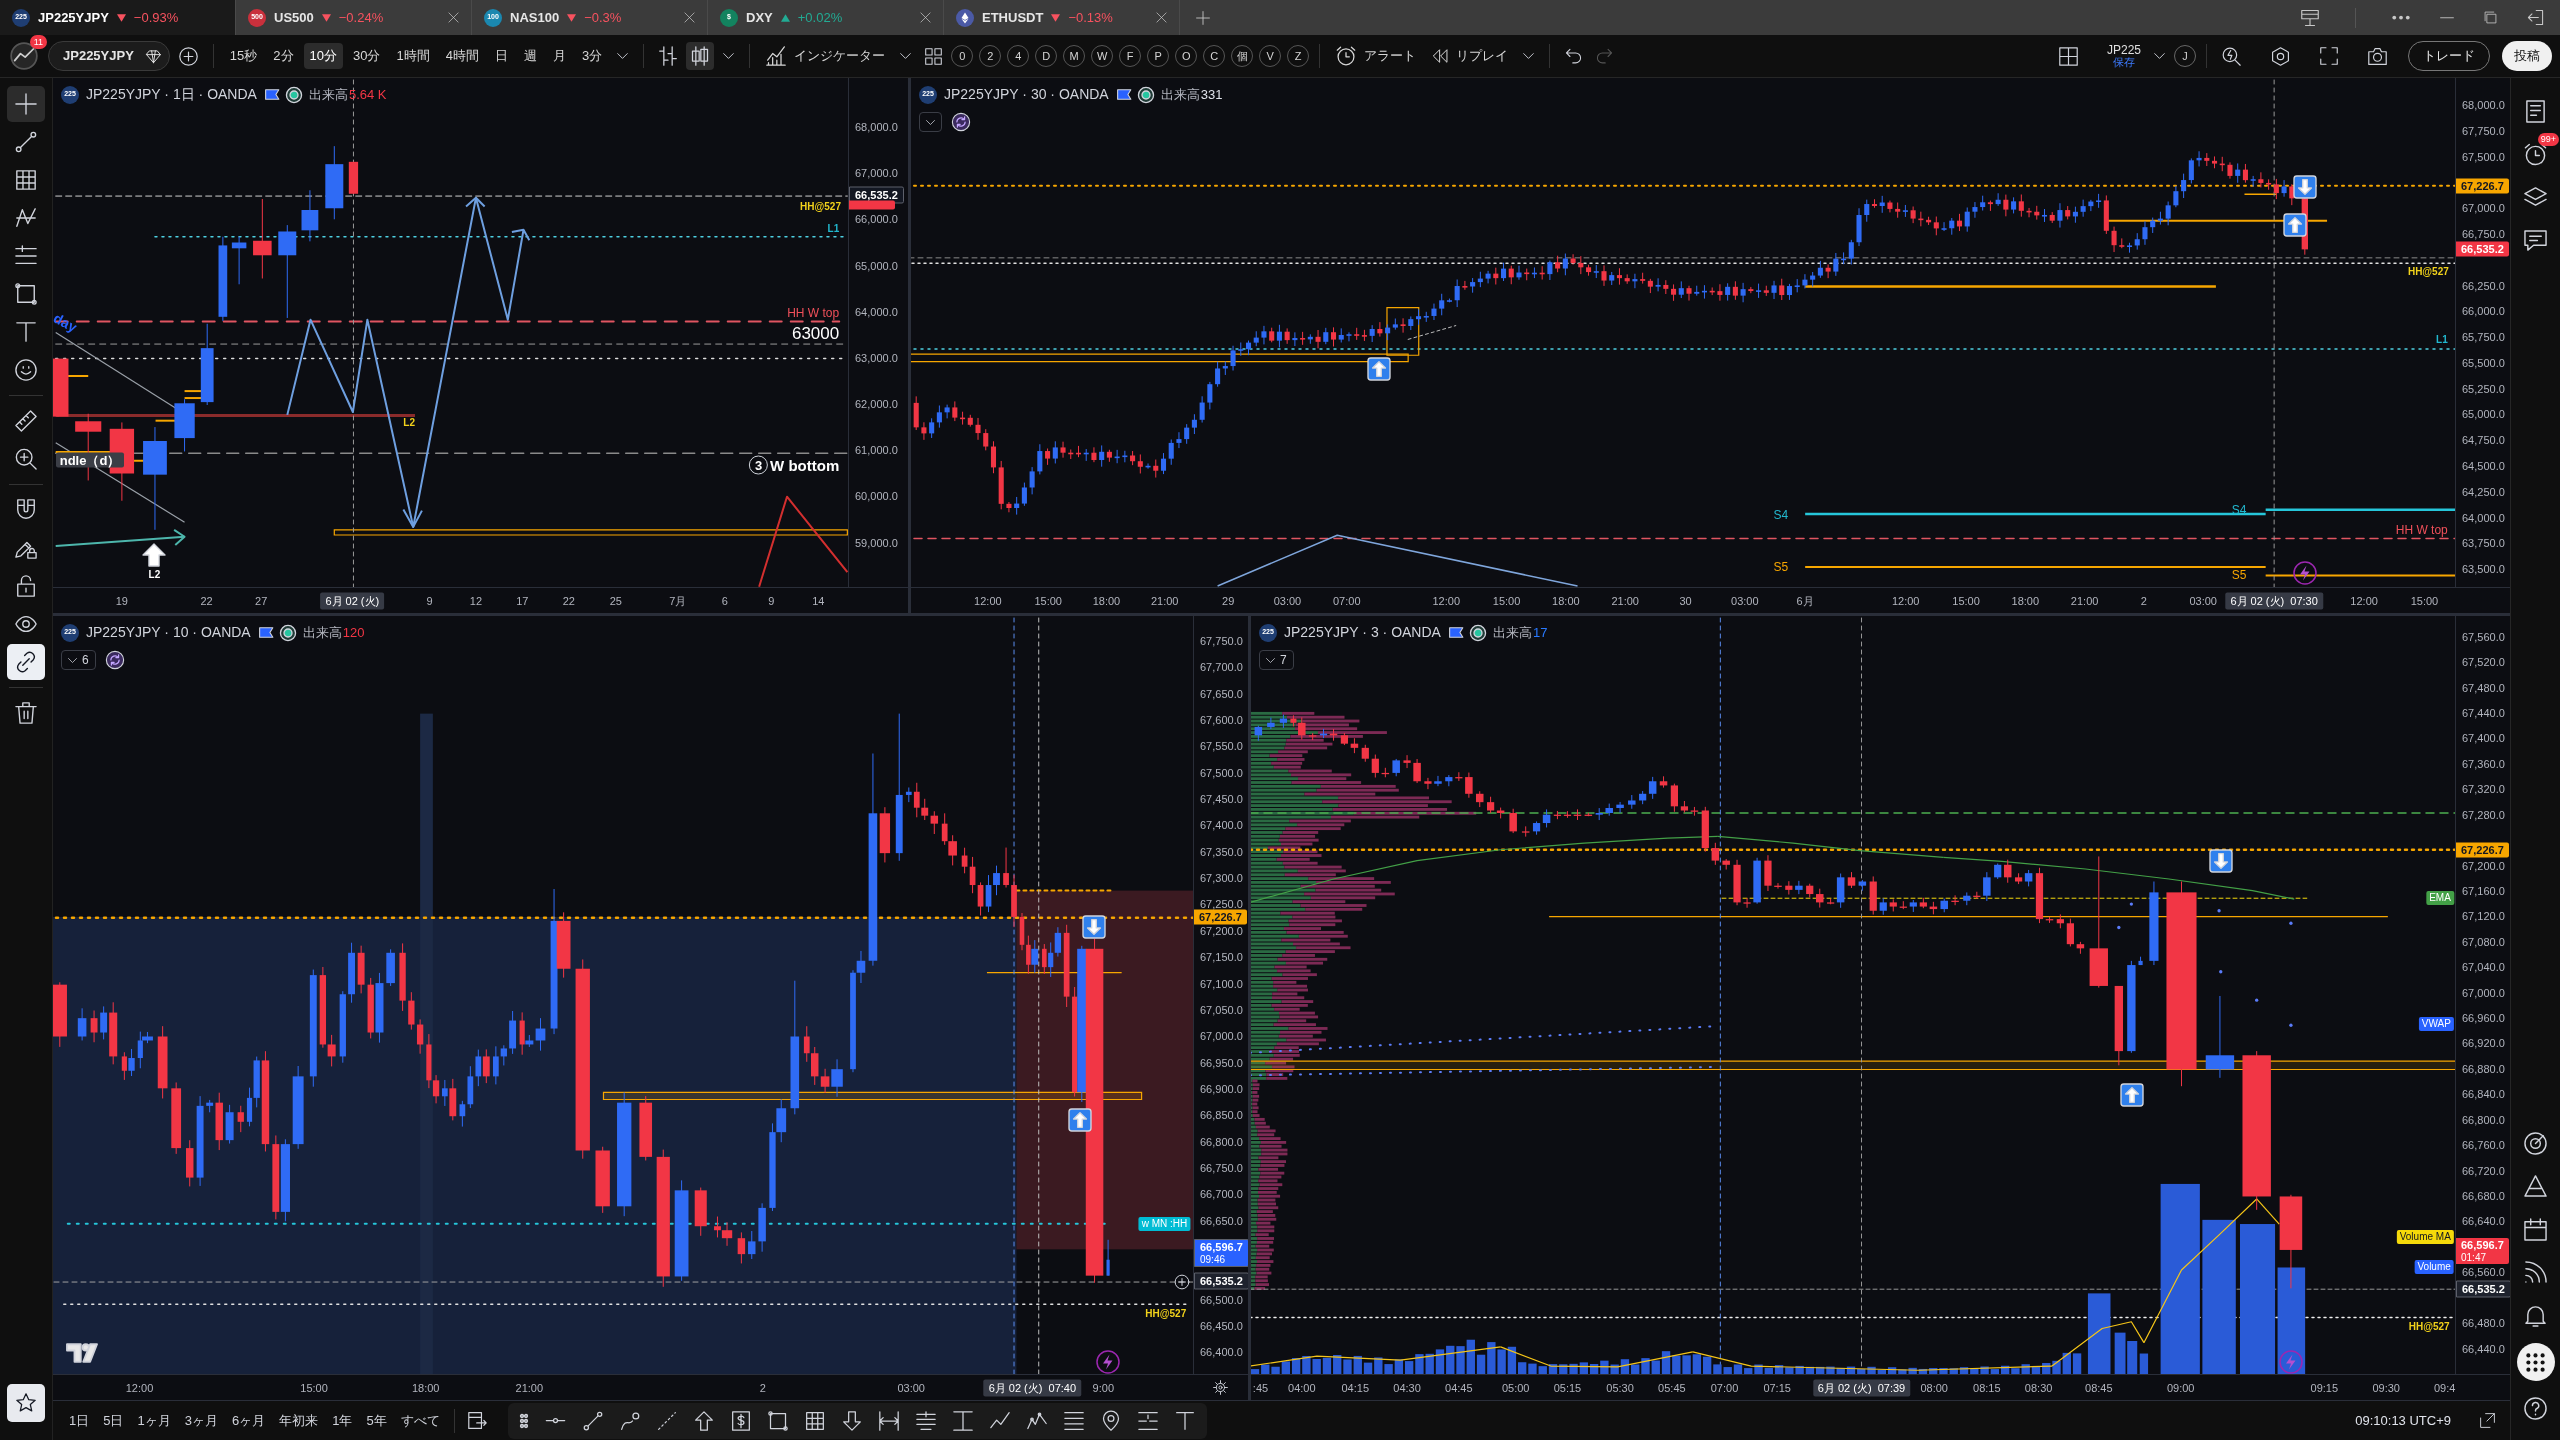  What do you see at coordinates (248, 1420) in the screenshot?
I see `range-button: 6ヶ月` at bounding box center [248, 1420].